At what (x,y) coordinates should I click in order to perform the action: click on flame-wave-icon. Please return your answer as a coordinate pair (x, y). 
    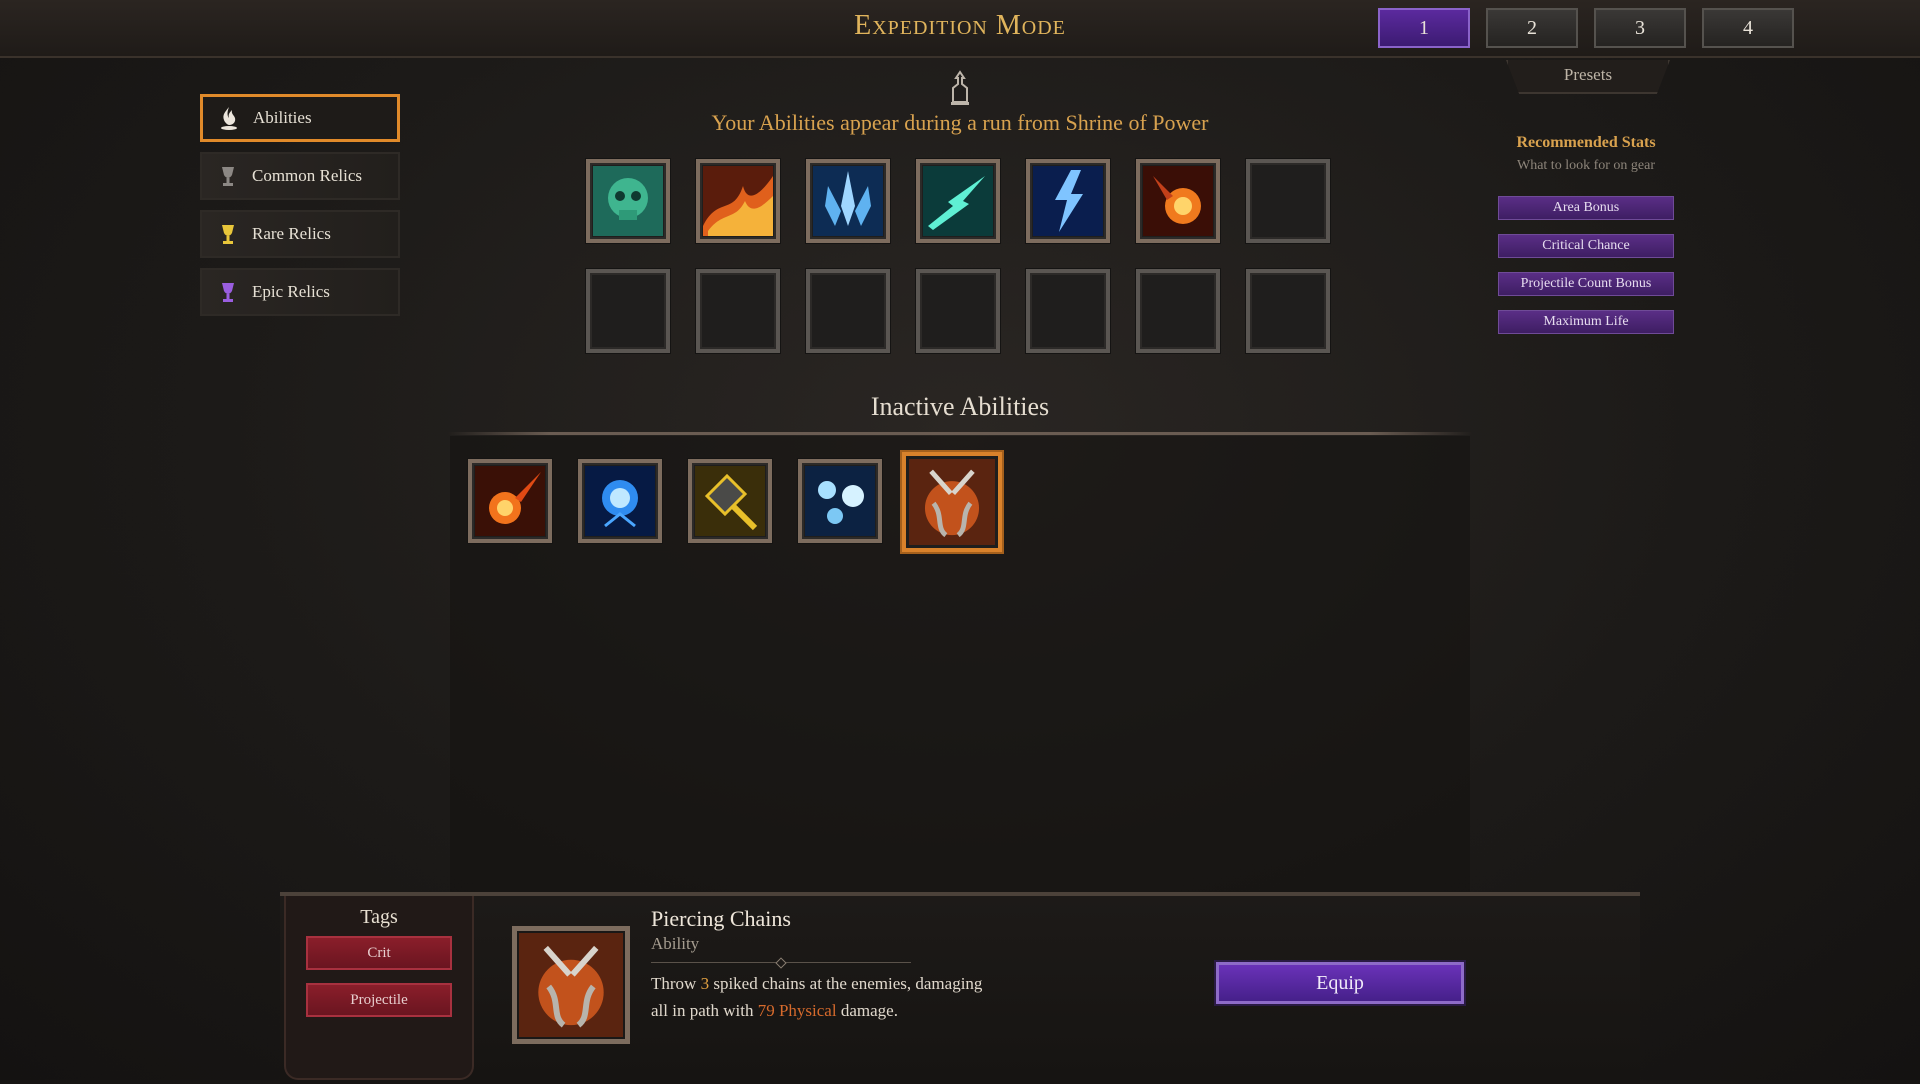
    Looking at the image, I should click on (738, 201).